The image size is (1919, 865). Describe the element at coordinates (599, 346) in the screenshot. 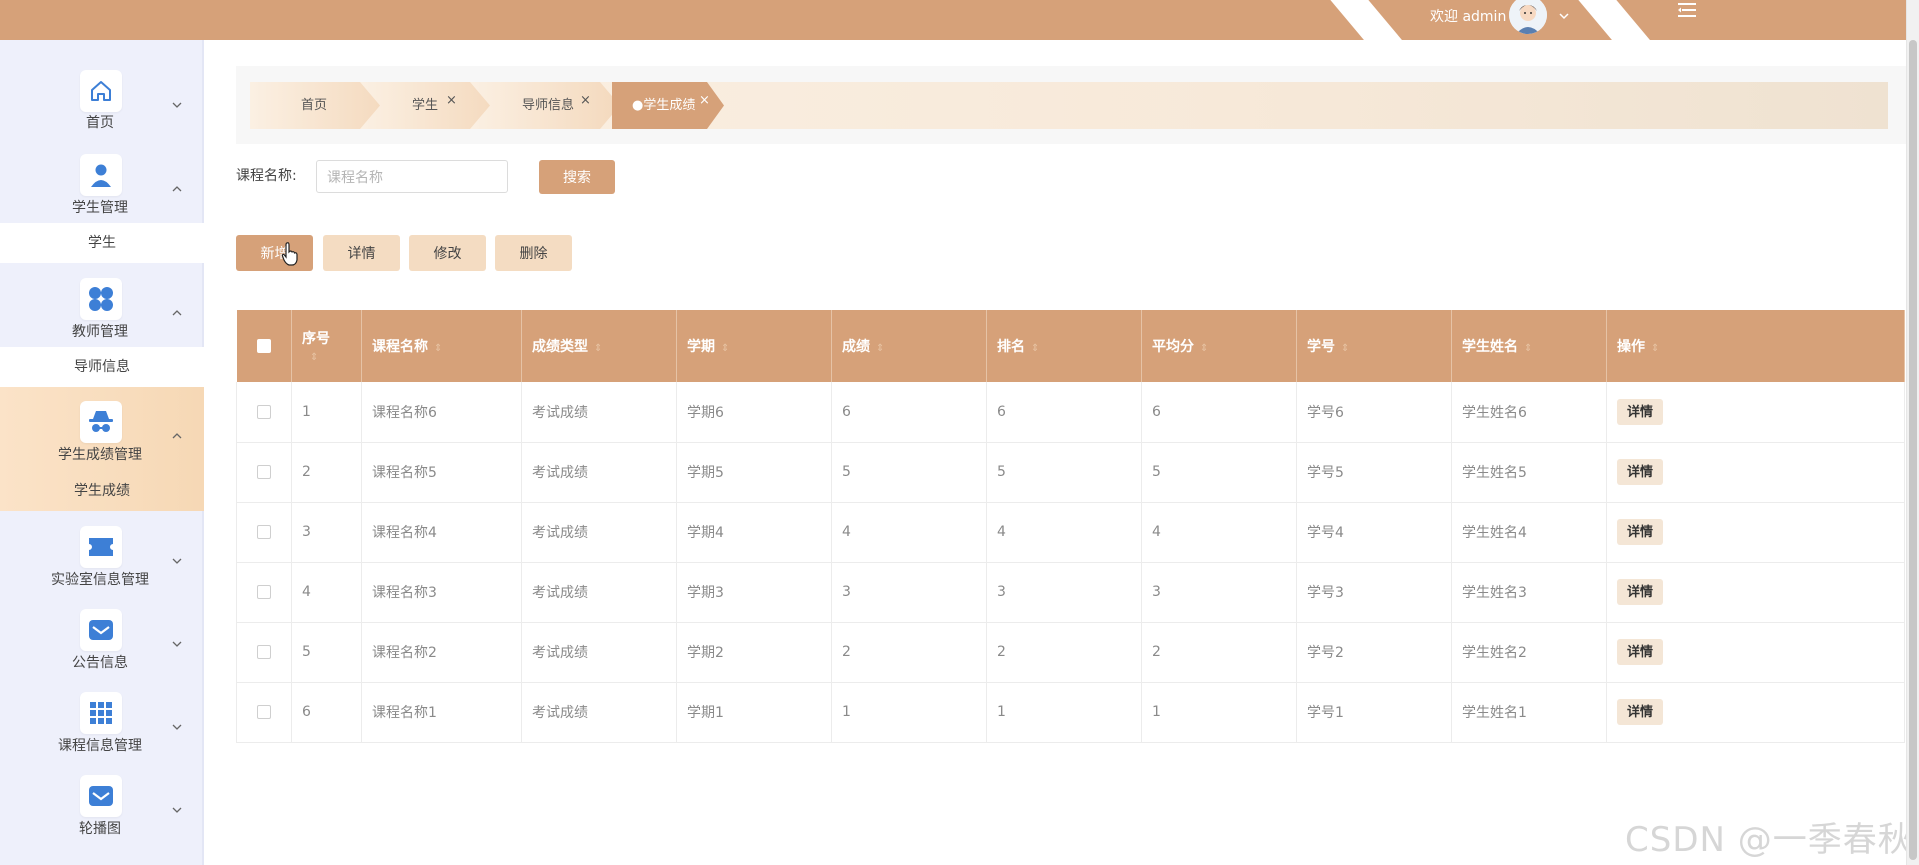

I see `column-header-score-type: 成绩类型 ⇕` at that location.